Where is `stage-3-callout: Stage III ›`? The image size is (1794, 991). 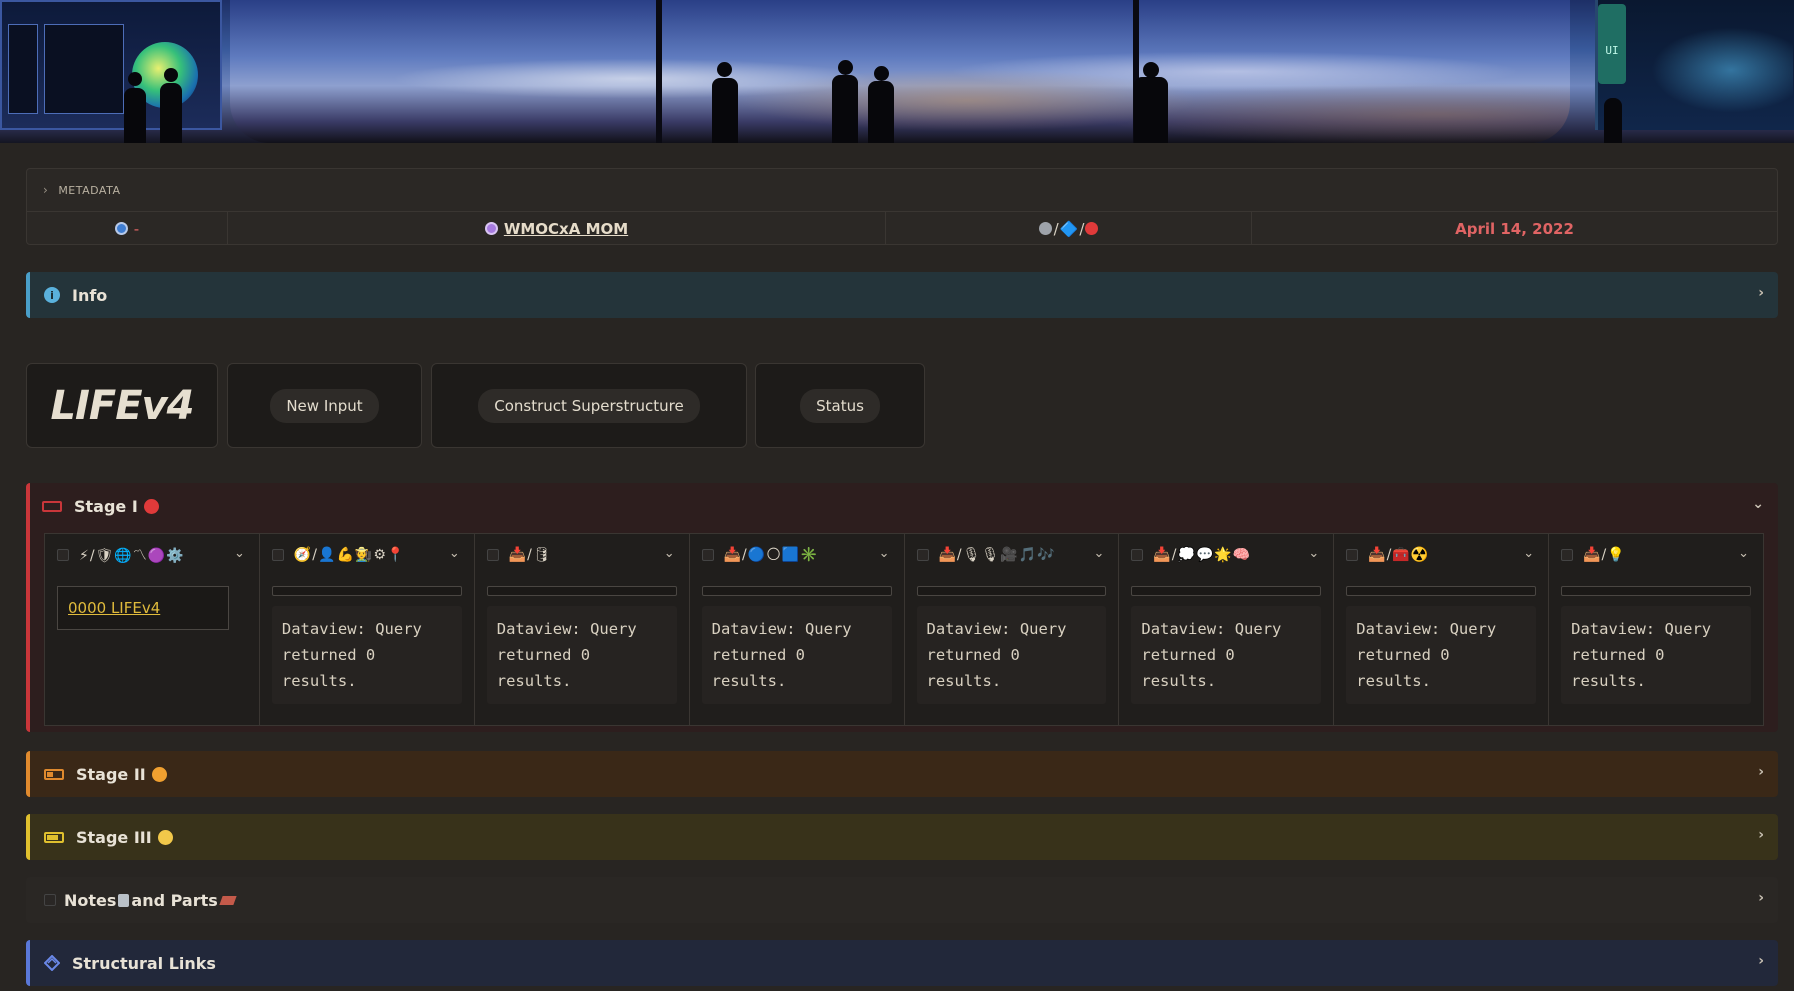 stage-3-callout: Stage III › is located at coordinates (902, 837).